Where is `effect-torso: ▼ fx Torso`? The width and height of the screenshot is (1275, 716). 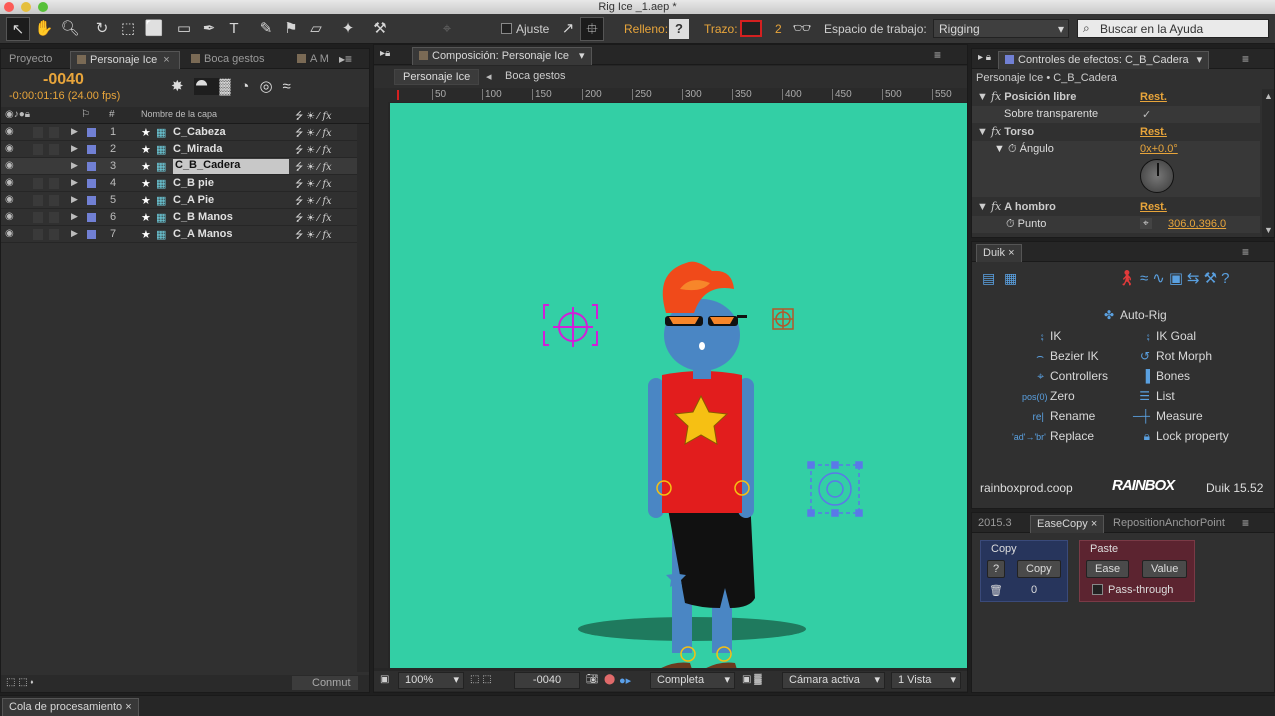
effect-torso: ▼ fx Torso is located at coordinates (1005, 131).